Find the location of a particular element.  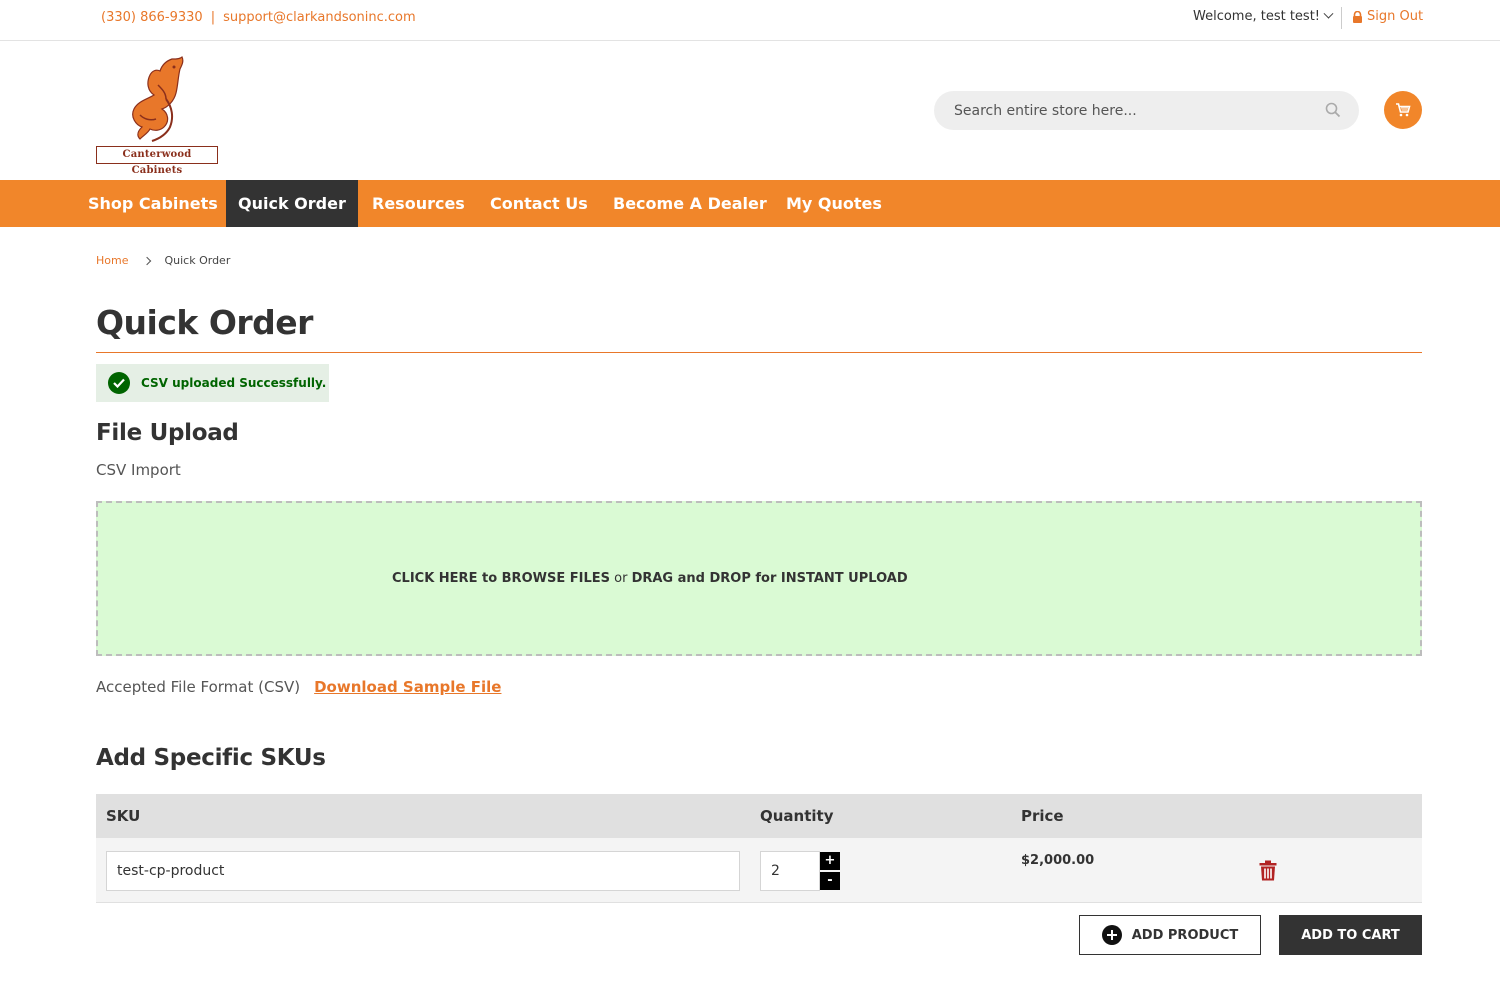

add-product-button: ADD PRODUCT is located at coordinates (1170, 935).